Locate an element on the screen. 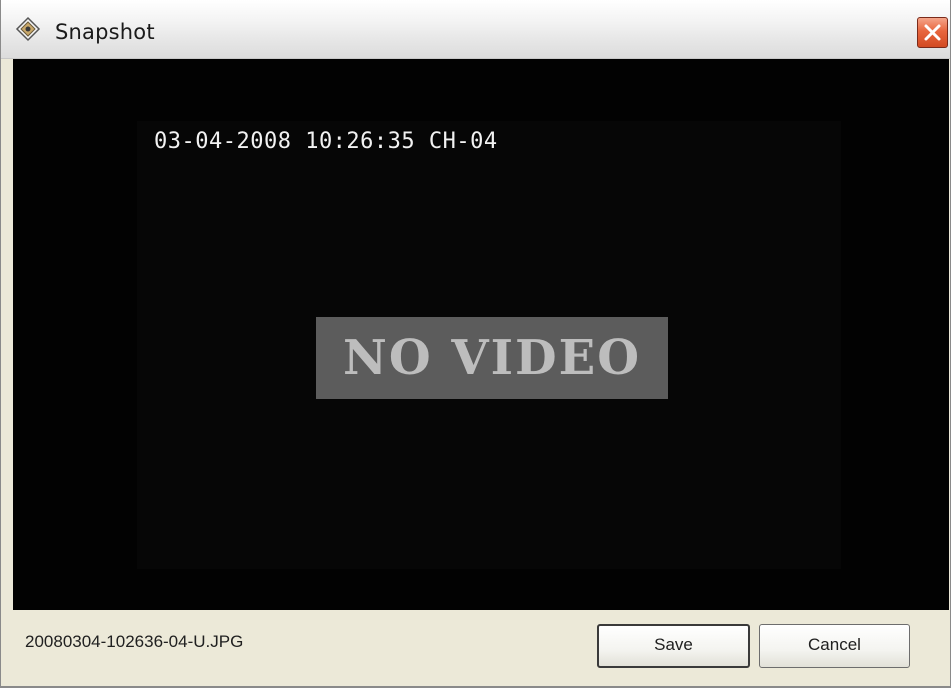  osd-timestamp-channel: 03-04-2008 10:26:35 CH-04 is located at coordinates (326, 141).